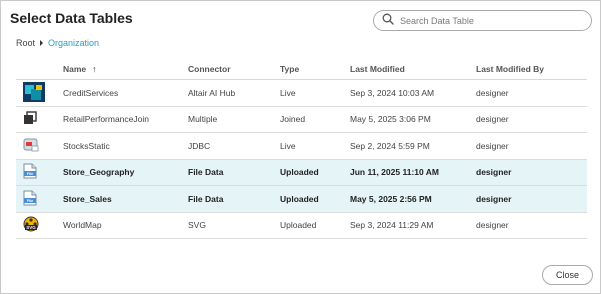  Describe the element at coordinates (531, 69) in the screenshot. I see `last-modified-by-column-header: Last Modified By` at that location.